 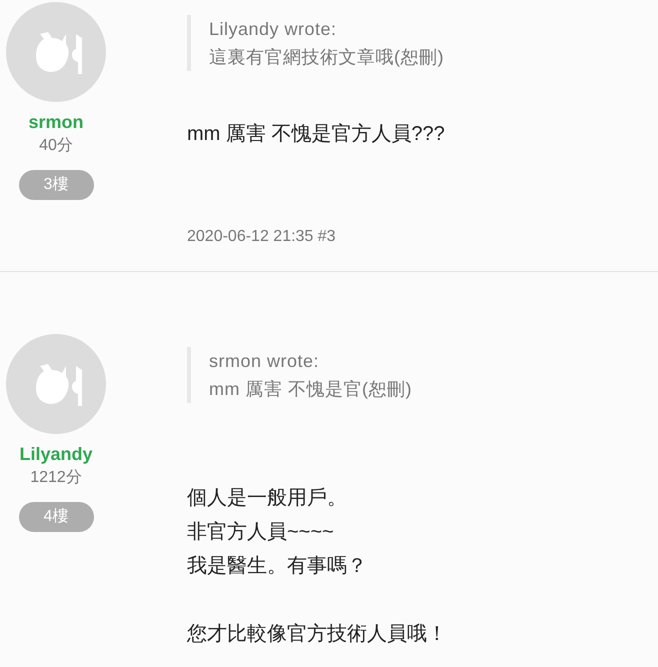 I want to click on post-text: mm 厲害 不愧是官方人員???, so click(x=316, y=134).